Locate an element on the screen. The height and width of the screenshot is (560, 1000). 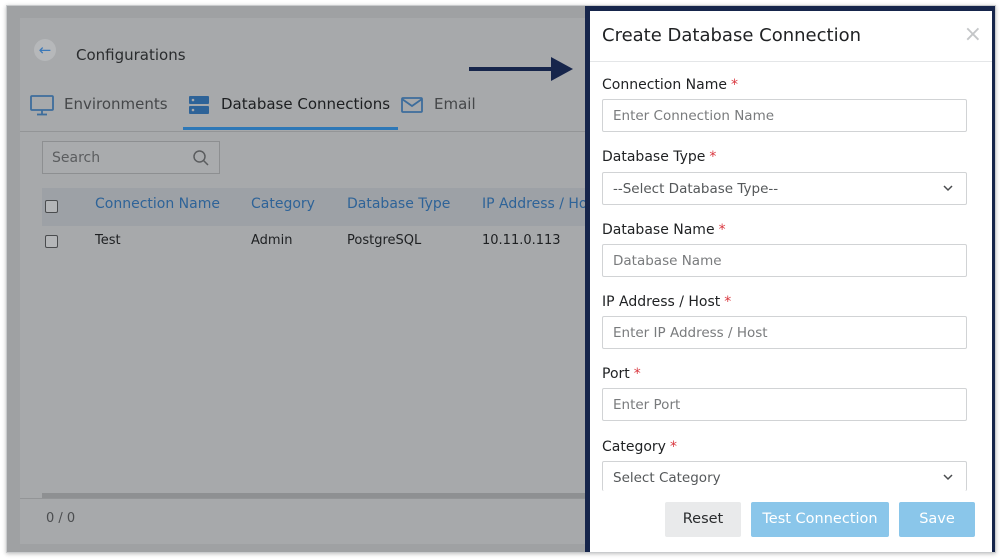
dialog-title: Create Database Connection is located at coordinates (731, 35).